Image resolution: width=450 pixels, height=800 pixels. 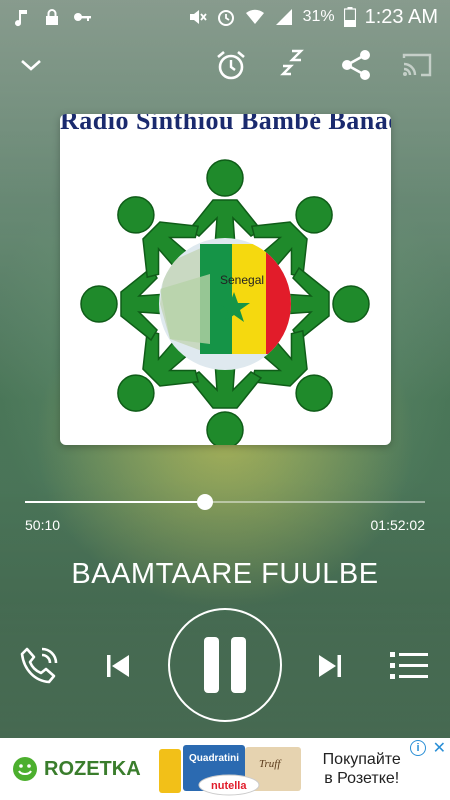 I want to click on battery-icon, so click(x=349, y=17).